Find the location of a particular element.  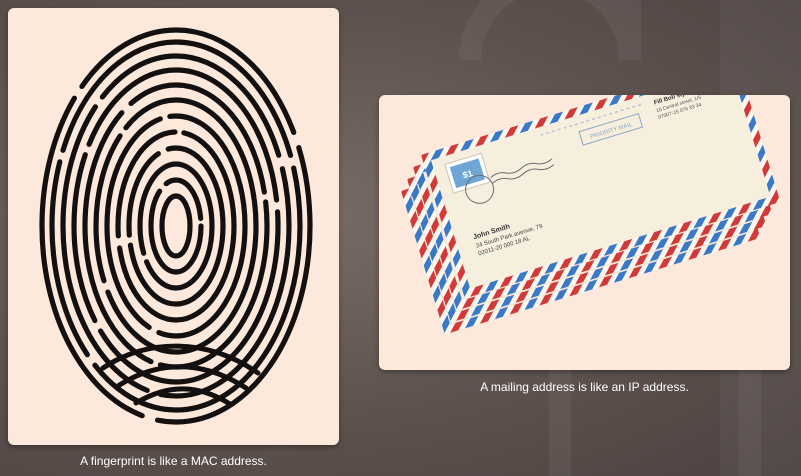

fingerprint-caption: A fingerprint is like a MAC address. is located at coordinates (173, 461).